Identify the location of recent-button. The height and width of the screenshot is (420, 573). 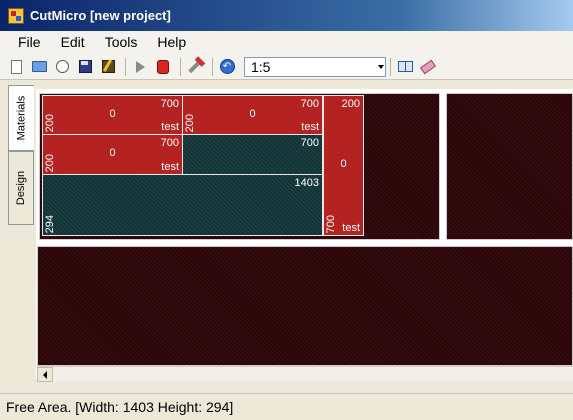
(62, 67).